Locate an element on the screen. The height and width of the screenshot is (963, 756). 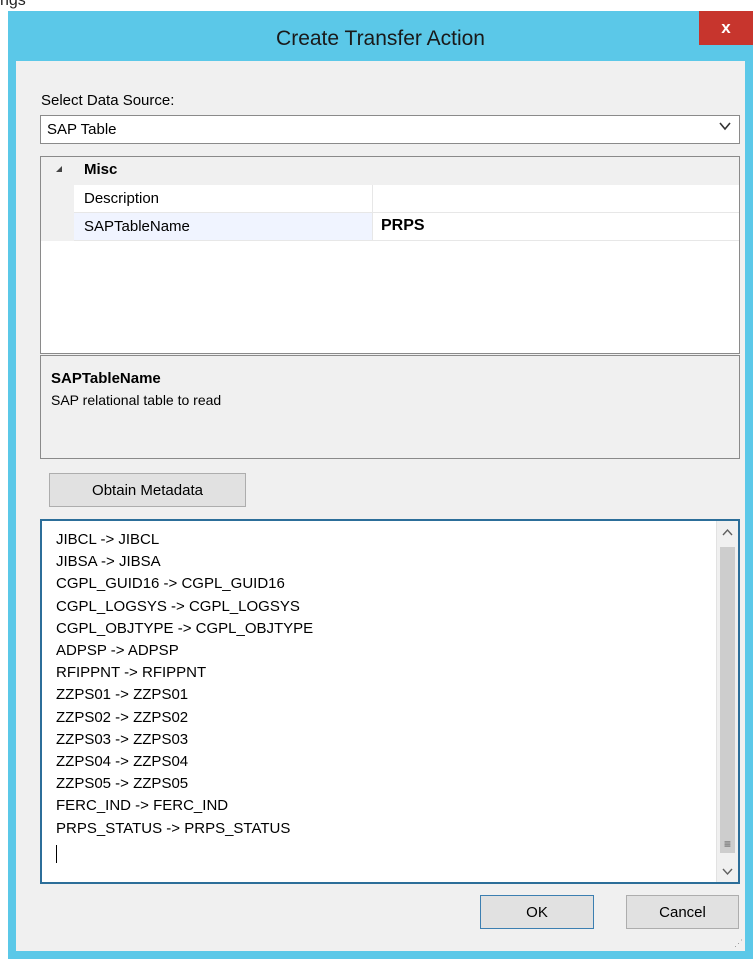
mapping-line: CGPL_GUID16 -> CGPL_GUID16 is located at coordinates (170, 584).